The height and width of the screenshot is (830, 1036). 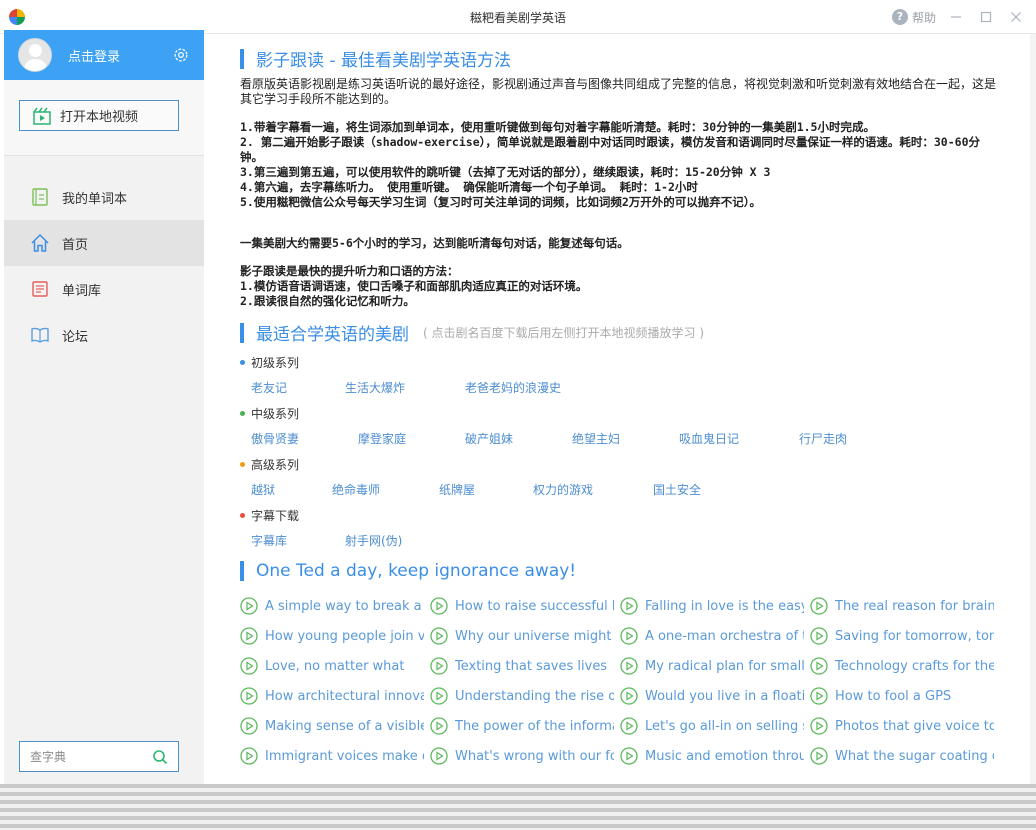 What do you see at coordinates (712, 606) in the screenshot?
I see `ted-talk-item: Falling in love is the easy` at bounding box center [712, 606].